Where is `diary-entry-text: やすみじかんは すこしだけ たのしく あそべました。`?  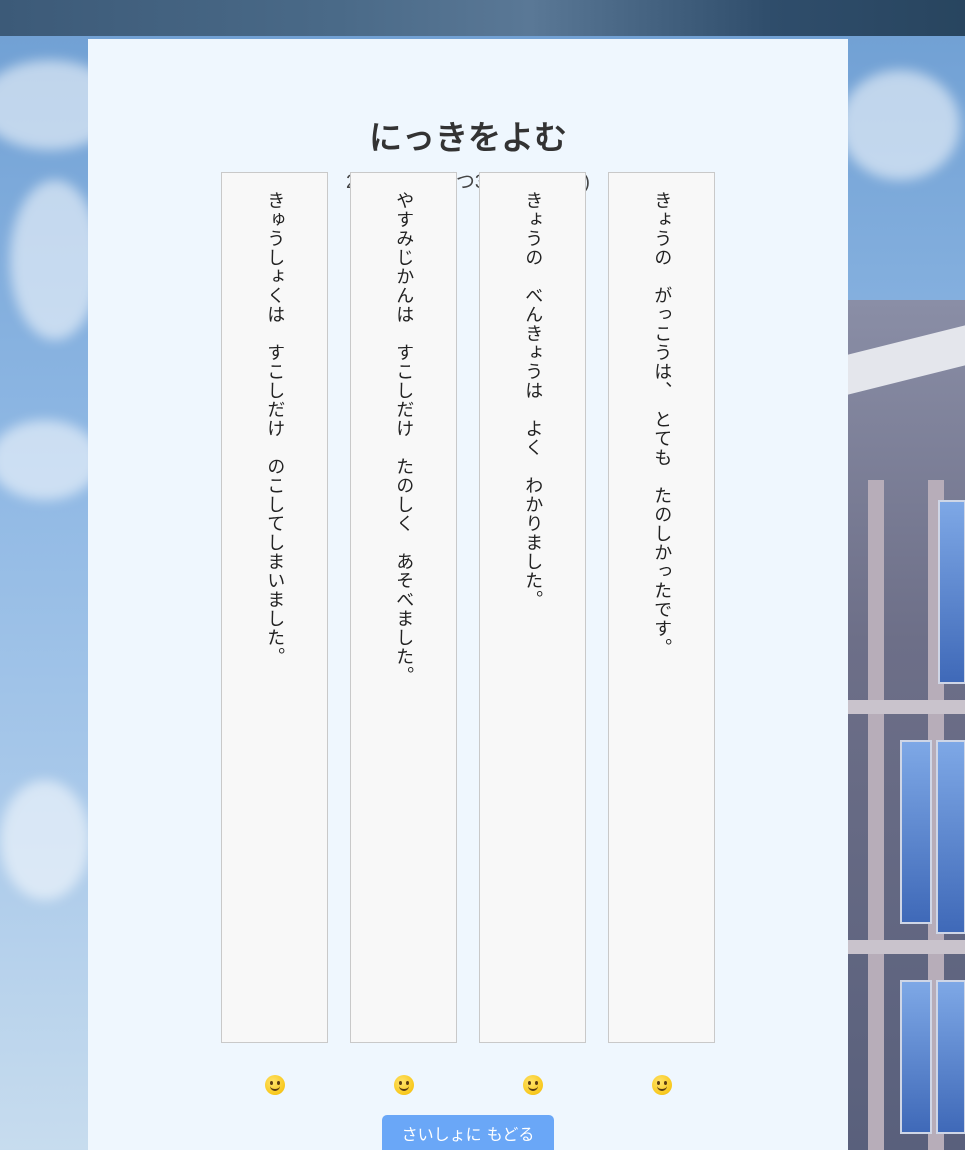
diary-entry-text: やすみじかんは すこしだけ たのしく あそべました。 is located at coordinates (404, 438).